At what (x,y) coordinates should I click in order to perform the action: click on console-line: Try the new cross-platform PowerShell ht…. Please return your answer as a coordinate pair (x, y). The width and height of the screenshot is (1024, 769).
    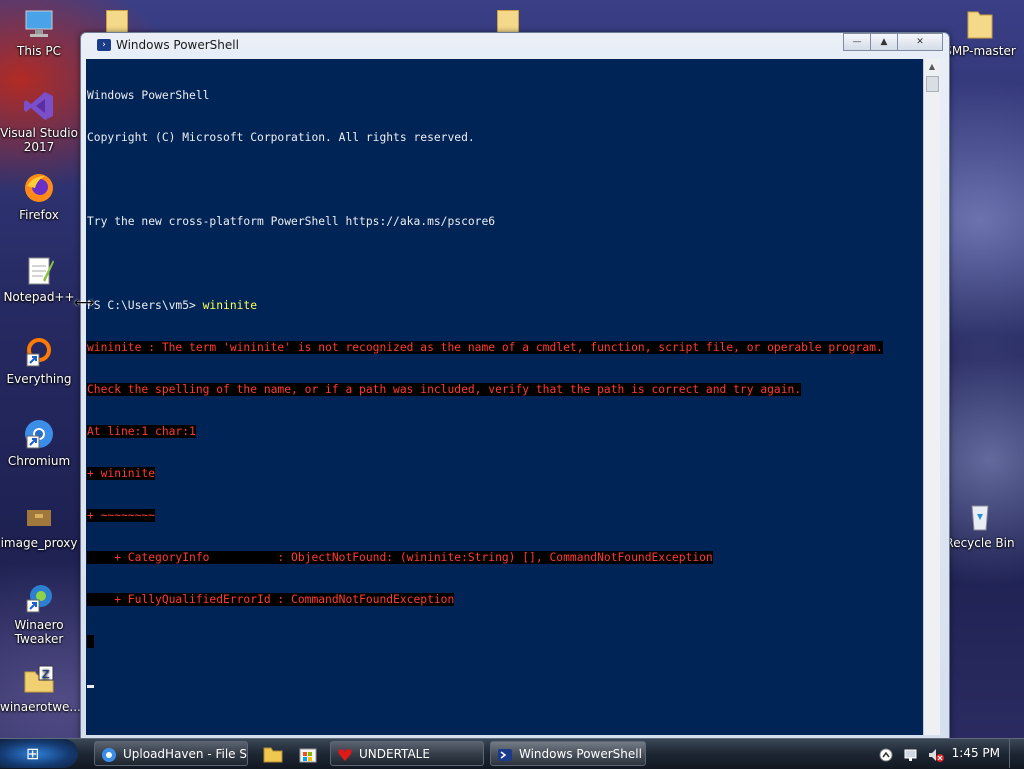
    Looking at the image, I should click on (291, 221).